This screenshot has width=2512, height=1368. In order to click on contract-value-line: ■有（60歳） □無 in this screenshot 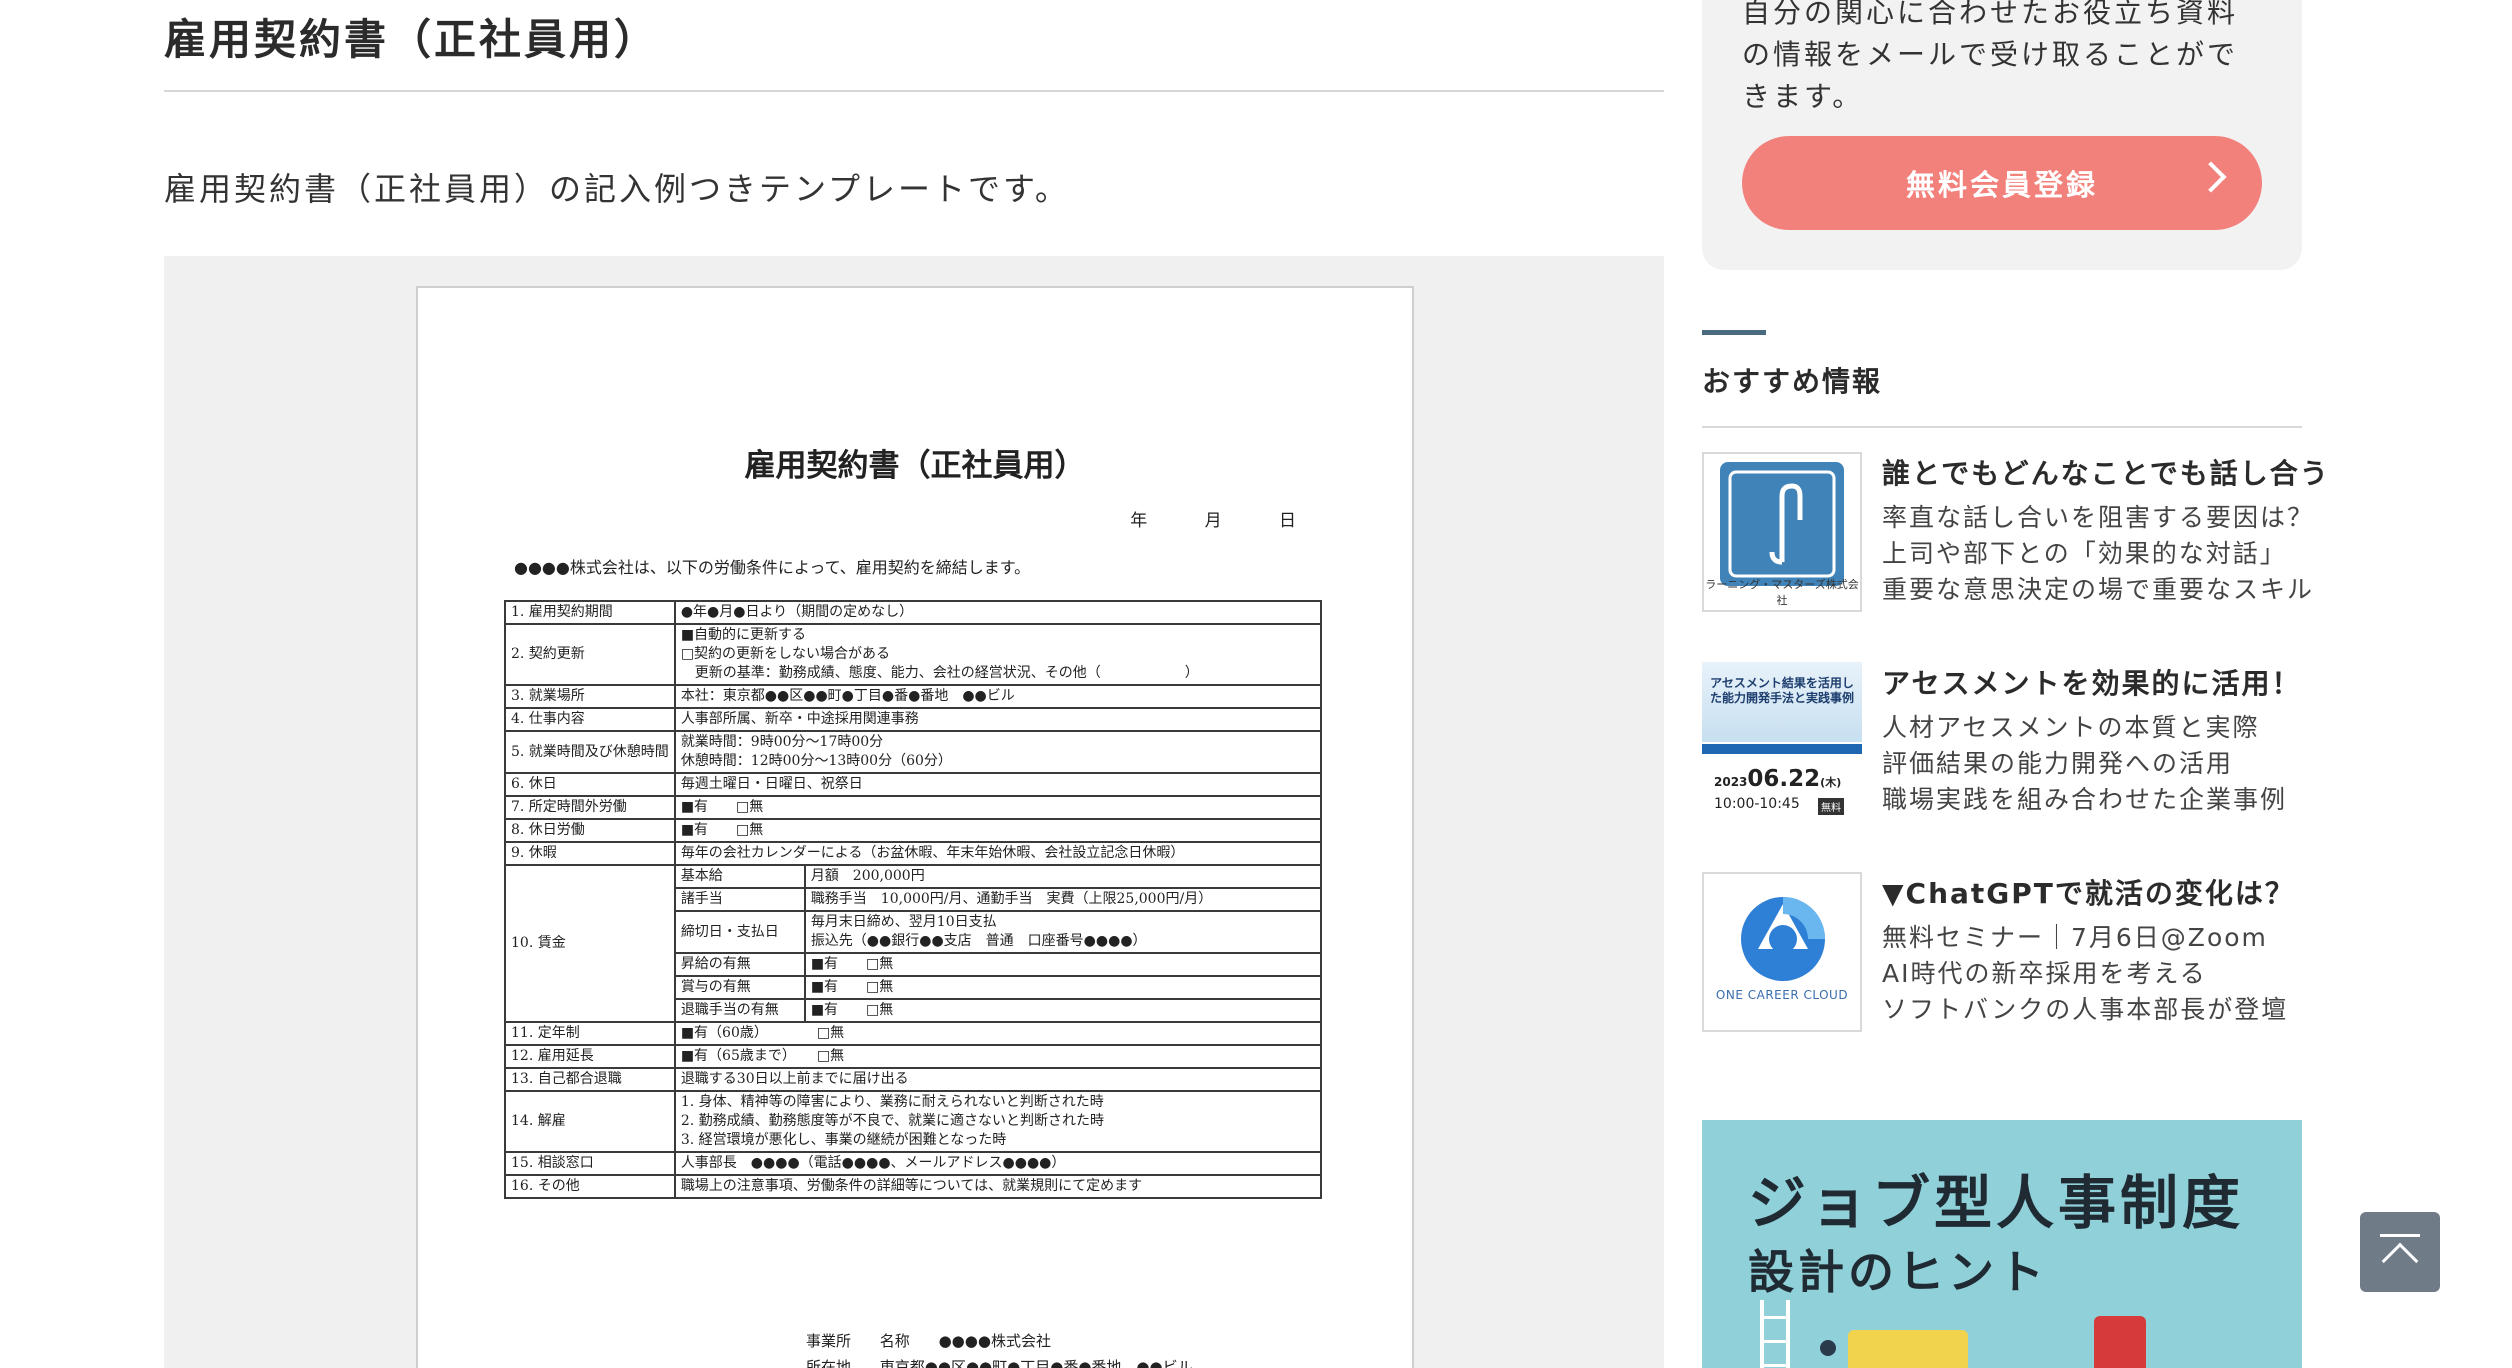, I will do `click(762, 1033)`.